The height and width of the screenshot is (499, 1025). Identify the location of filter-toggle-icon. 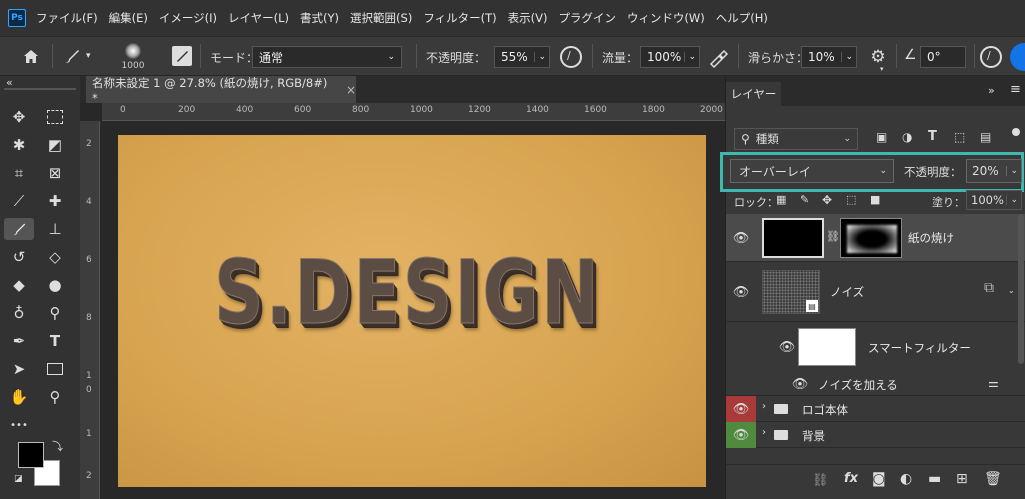
(1016, 132).